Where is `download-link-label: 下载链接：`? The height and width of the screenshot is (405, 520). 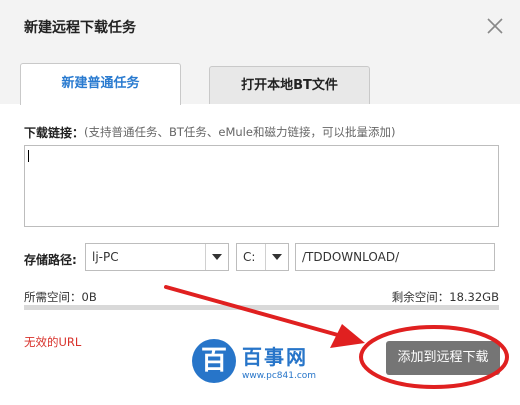
download-link-label: 下载链接： is located at coordinates (54, 133).